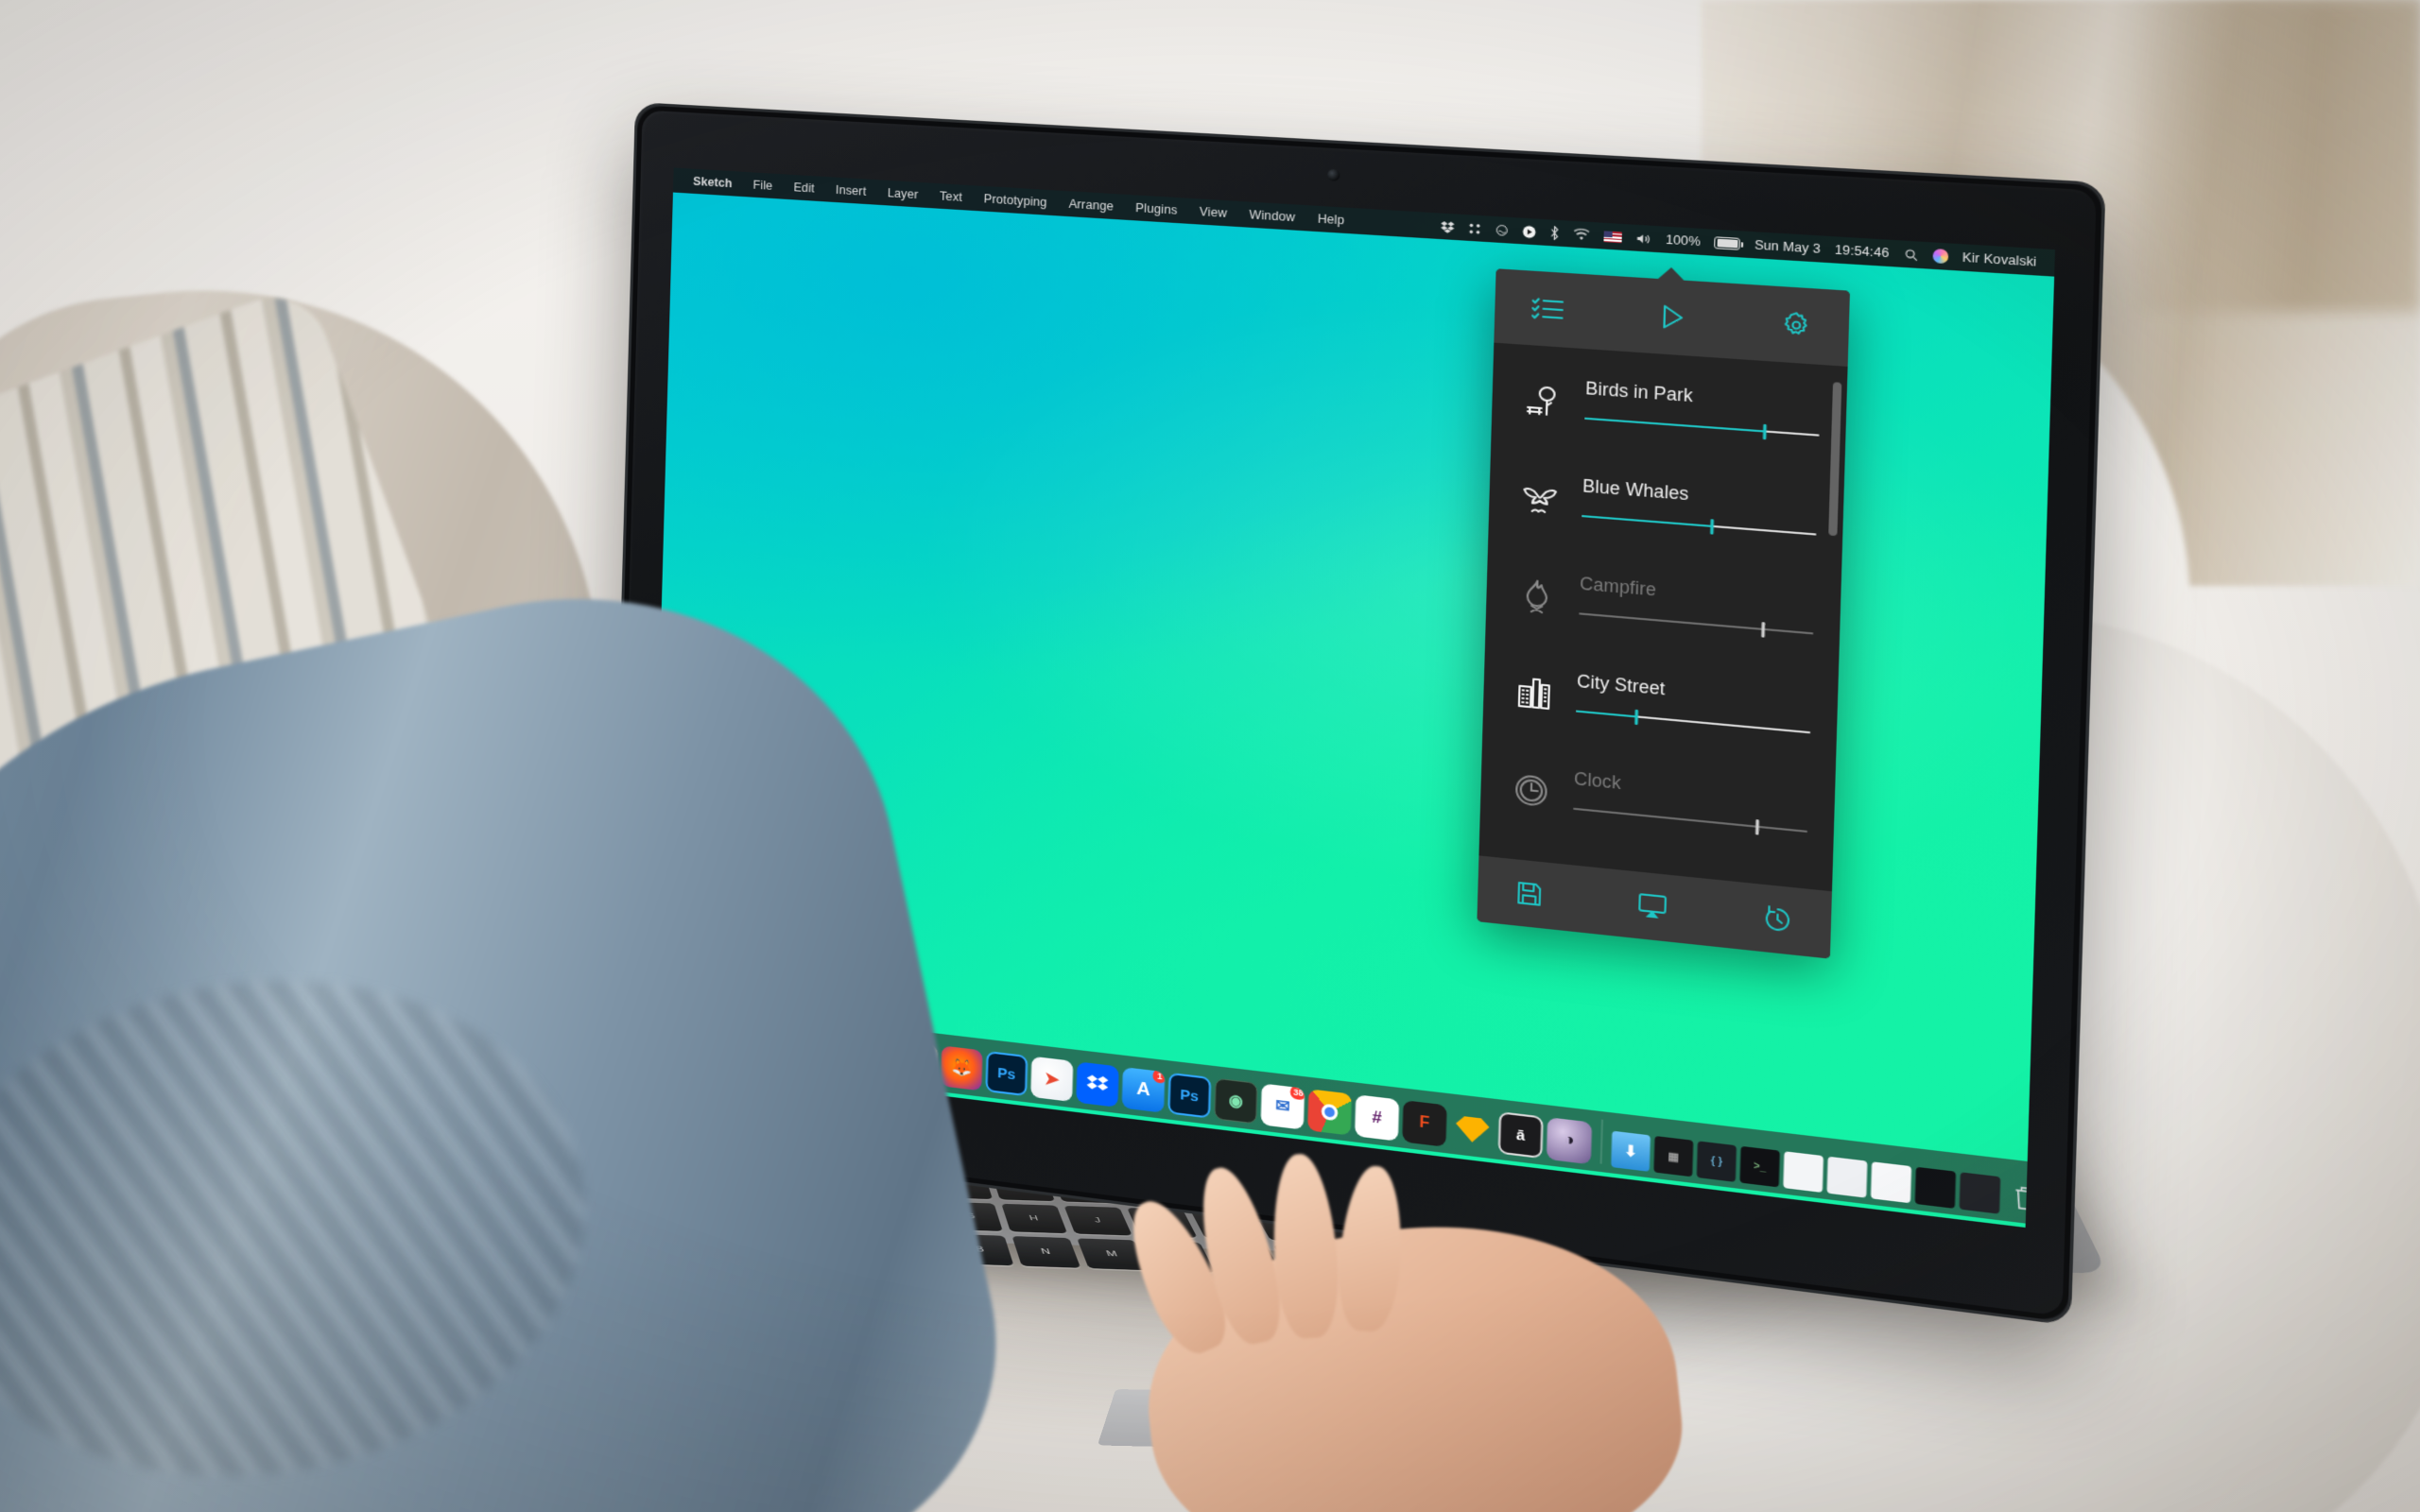  Describe the element at coordinates (851, 190) in the screenshot. I see `menu-item-insert: Insert` at that location.